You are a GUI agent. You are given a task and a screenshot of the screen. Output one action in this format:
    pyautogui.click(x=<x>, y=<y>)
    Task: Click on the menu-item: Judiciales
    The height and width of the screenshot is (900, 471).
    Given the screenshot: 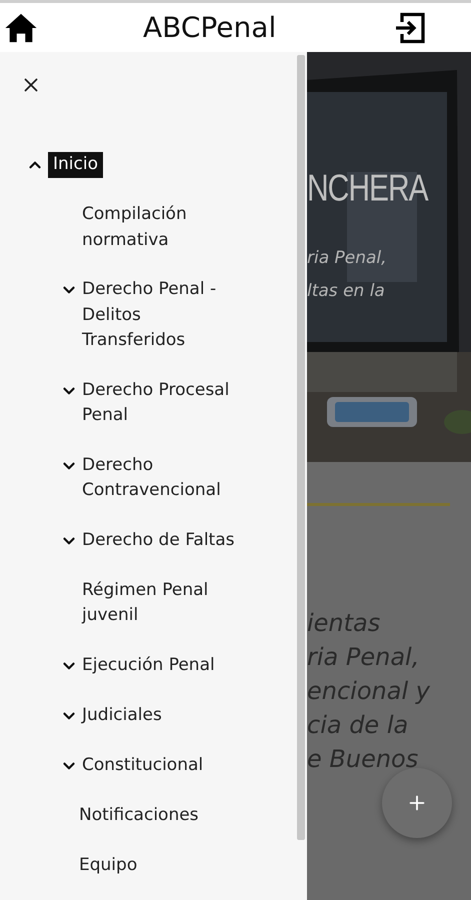 What is the action you would take?
    pyautogui.click(x=122, y=715)
    